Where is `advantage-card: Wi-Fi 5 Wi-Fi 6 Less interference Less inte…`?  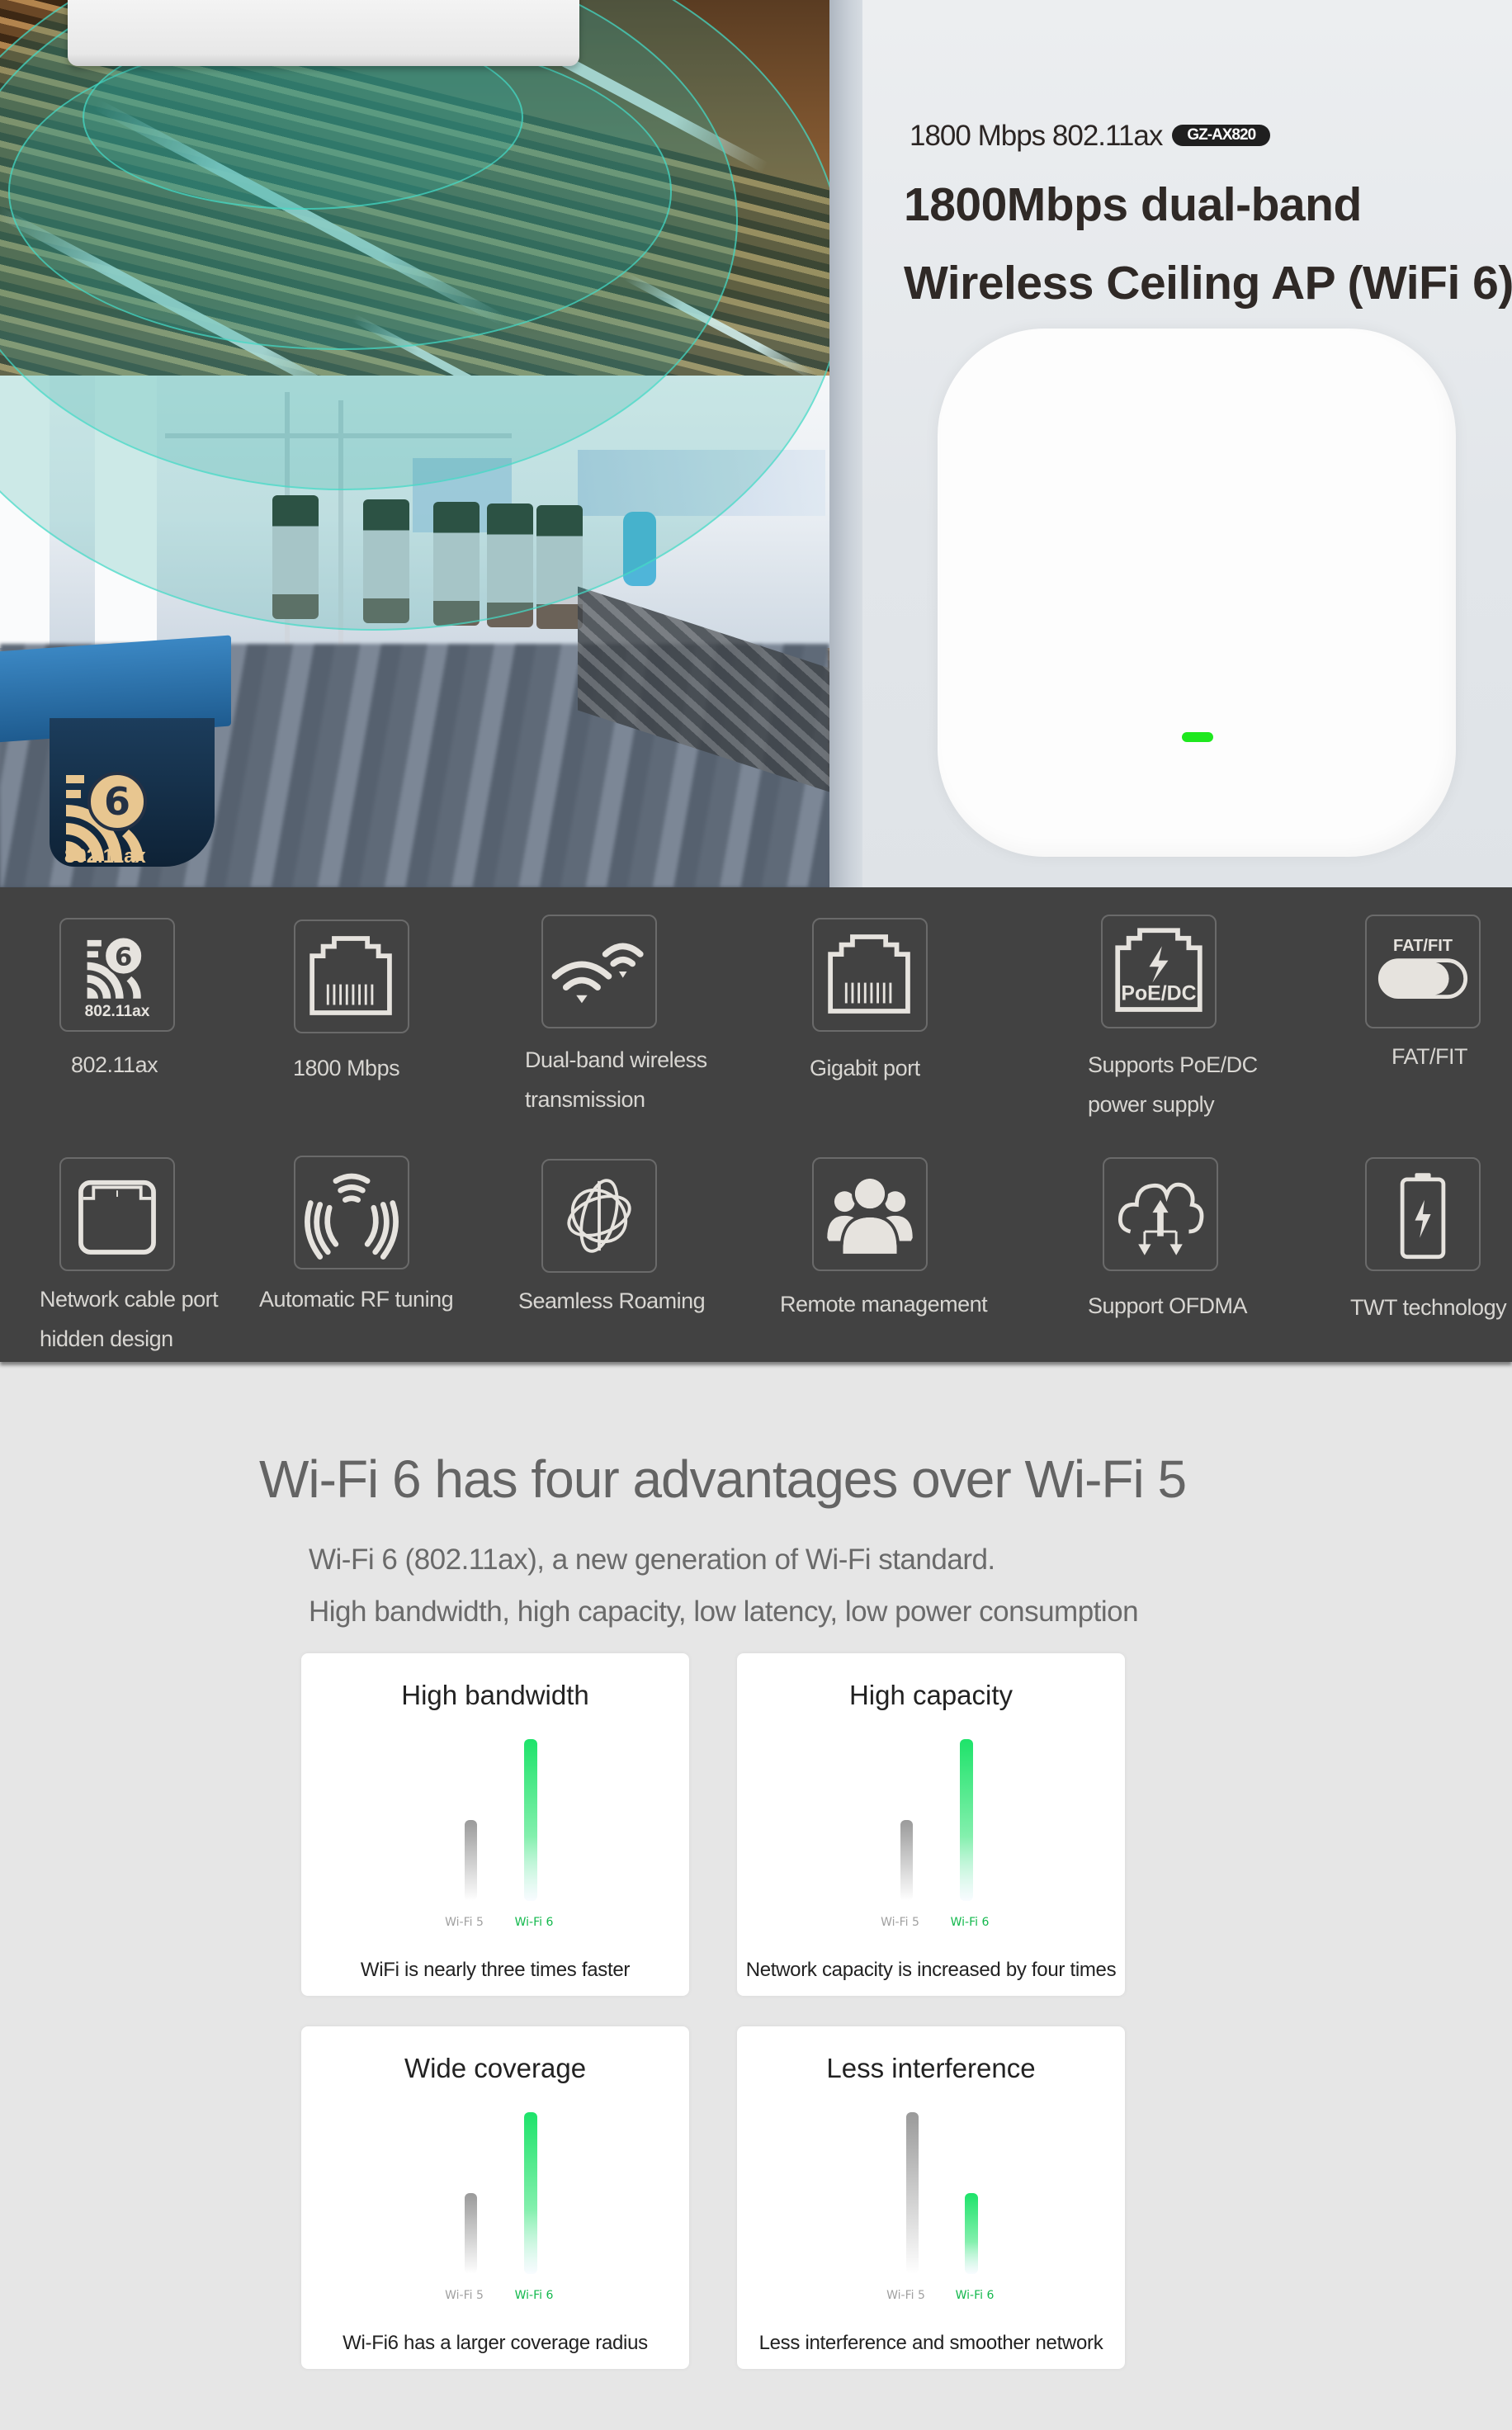
advantage-card: Wi-Fi 5 Wi-Fi 6 Less interference Less inte… is located at coordinates (931, 2197).